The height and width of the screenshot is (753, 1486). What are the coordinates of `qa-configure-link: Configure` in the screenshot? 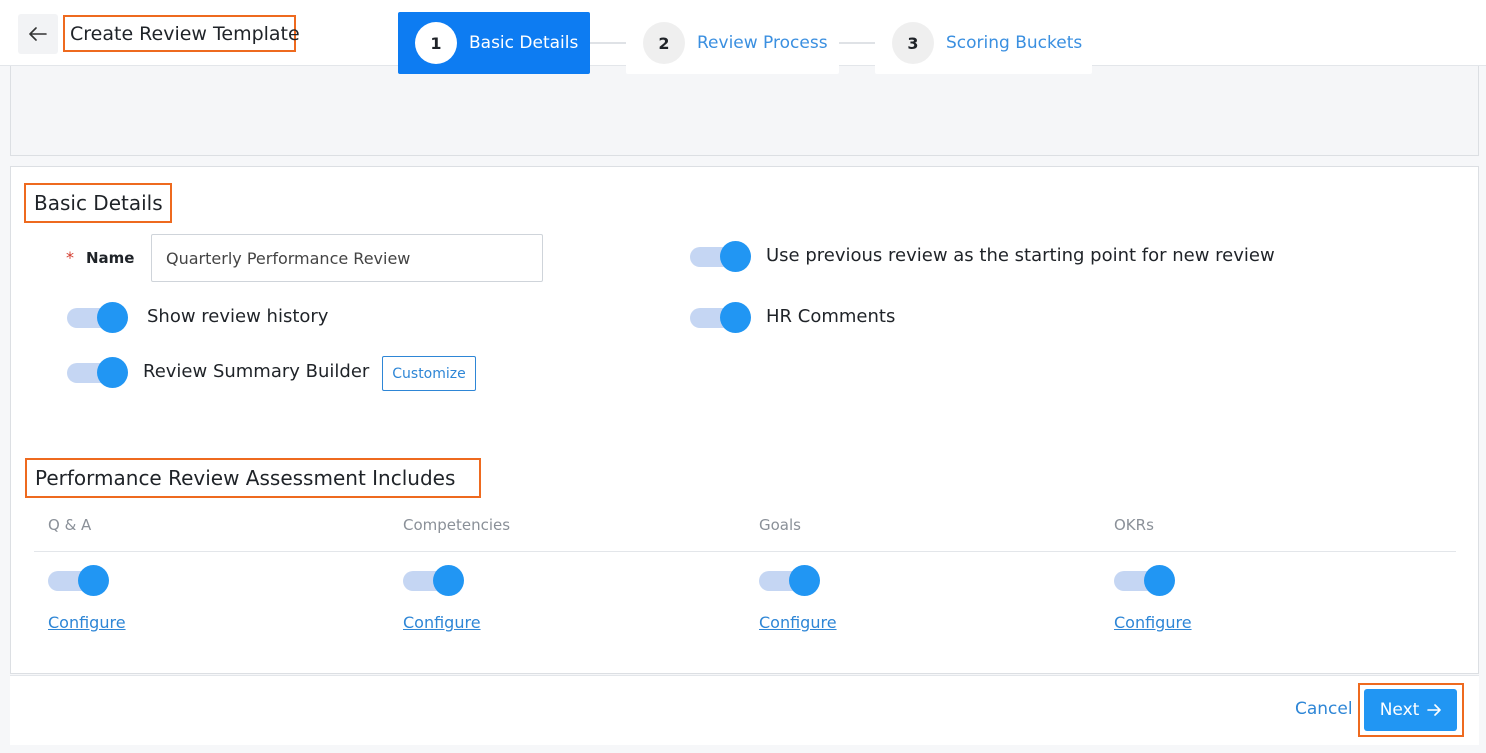 It's located at (87, 622).